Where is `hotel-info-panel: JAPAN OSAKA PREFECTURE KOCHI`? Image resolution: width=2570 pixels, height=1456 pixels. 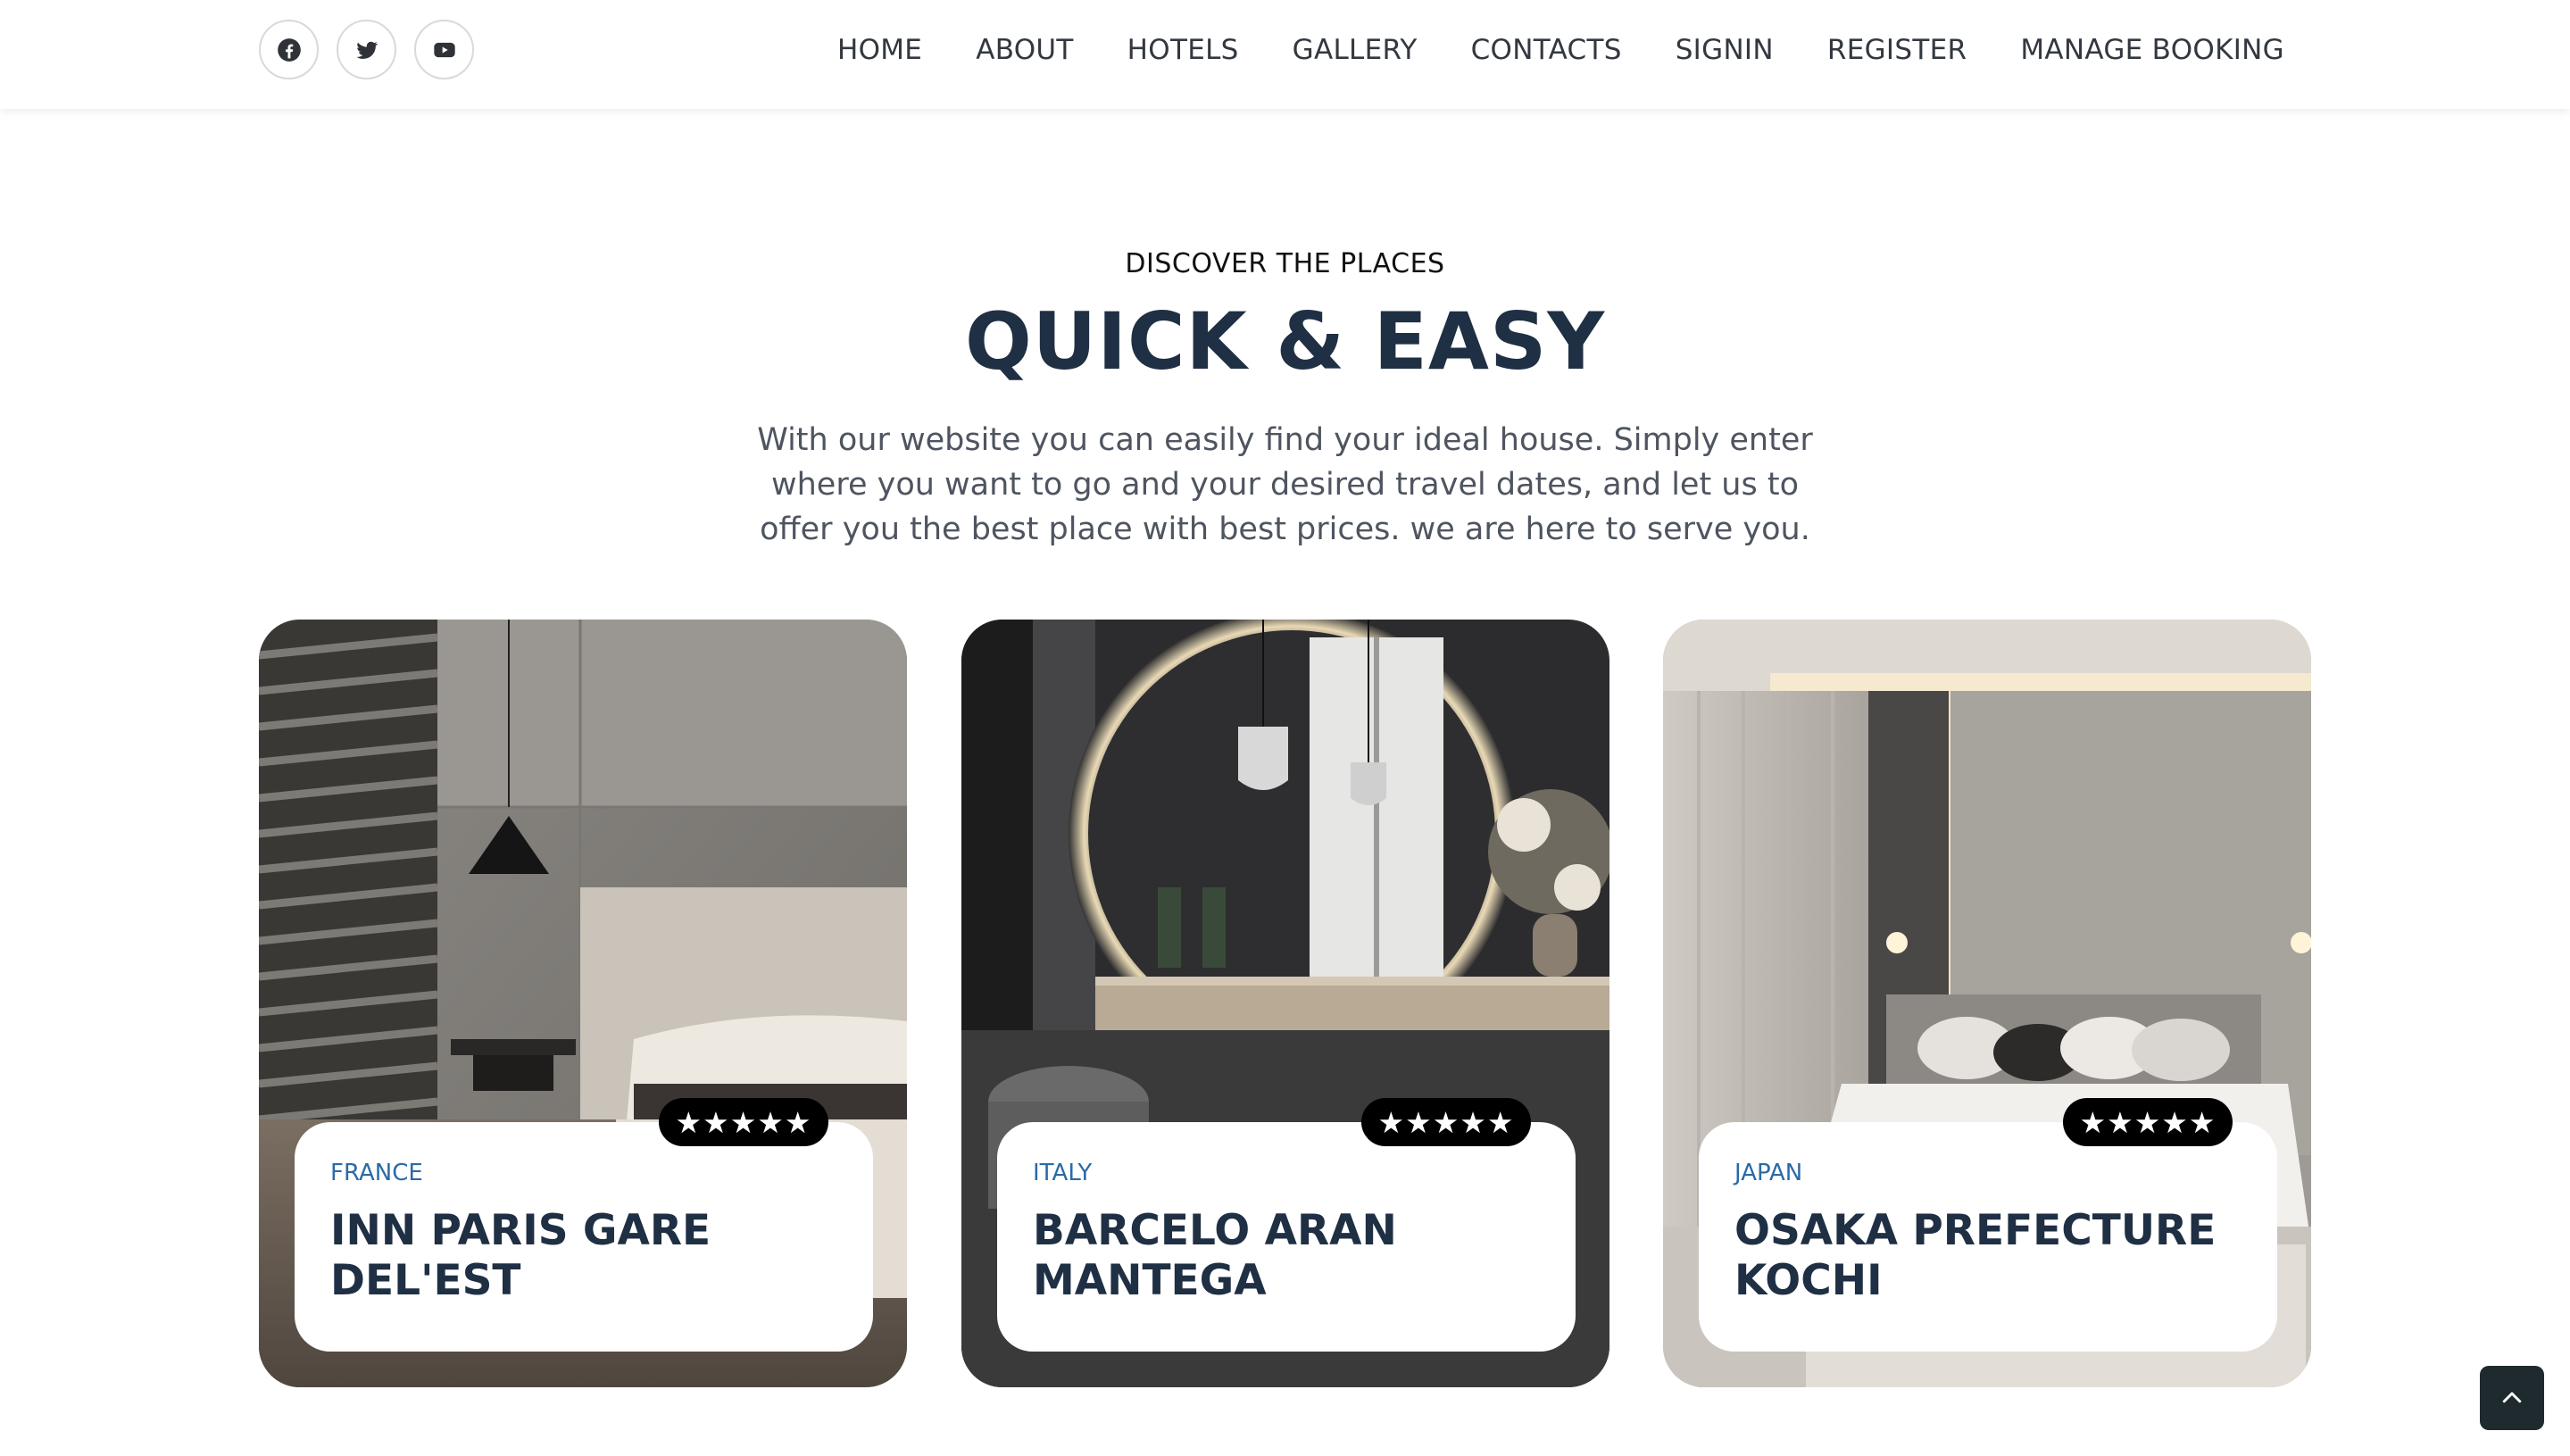
hotel-info-panel: JAPAN OSAKA PREFECTURE KOCHI is located at coordinates (1988, 1237).